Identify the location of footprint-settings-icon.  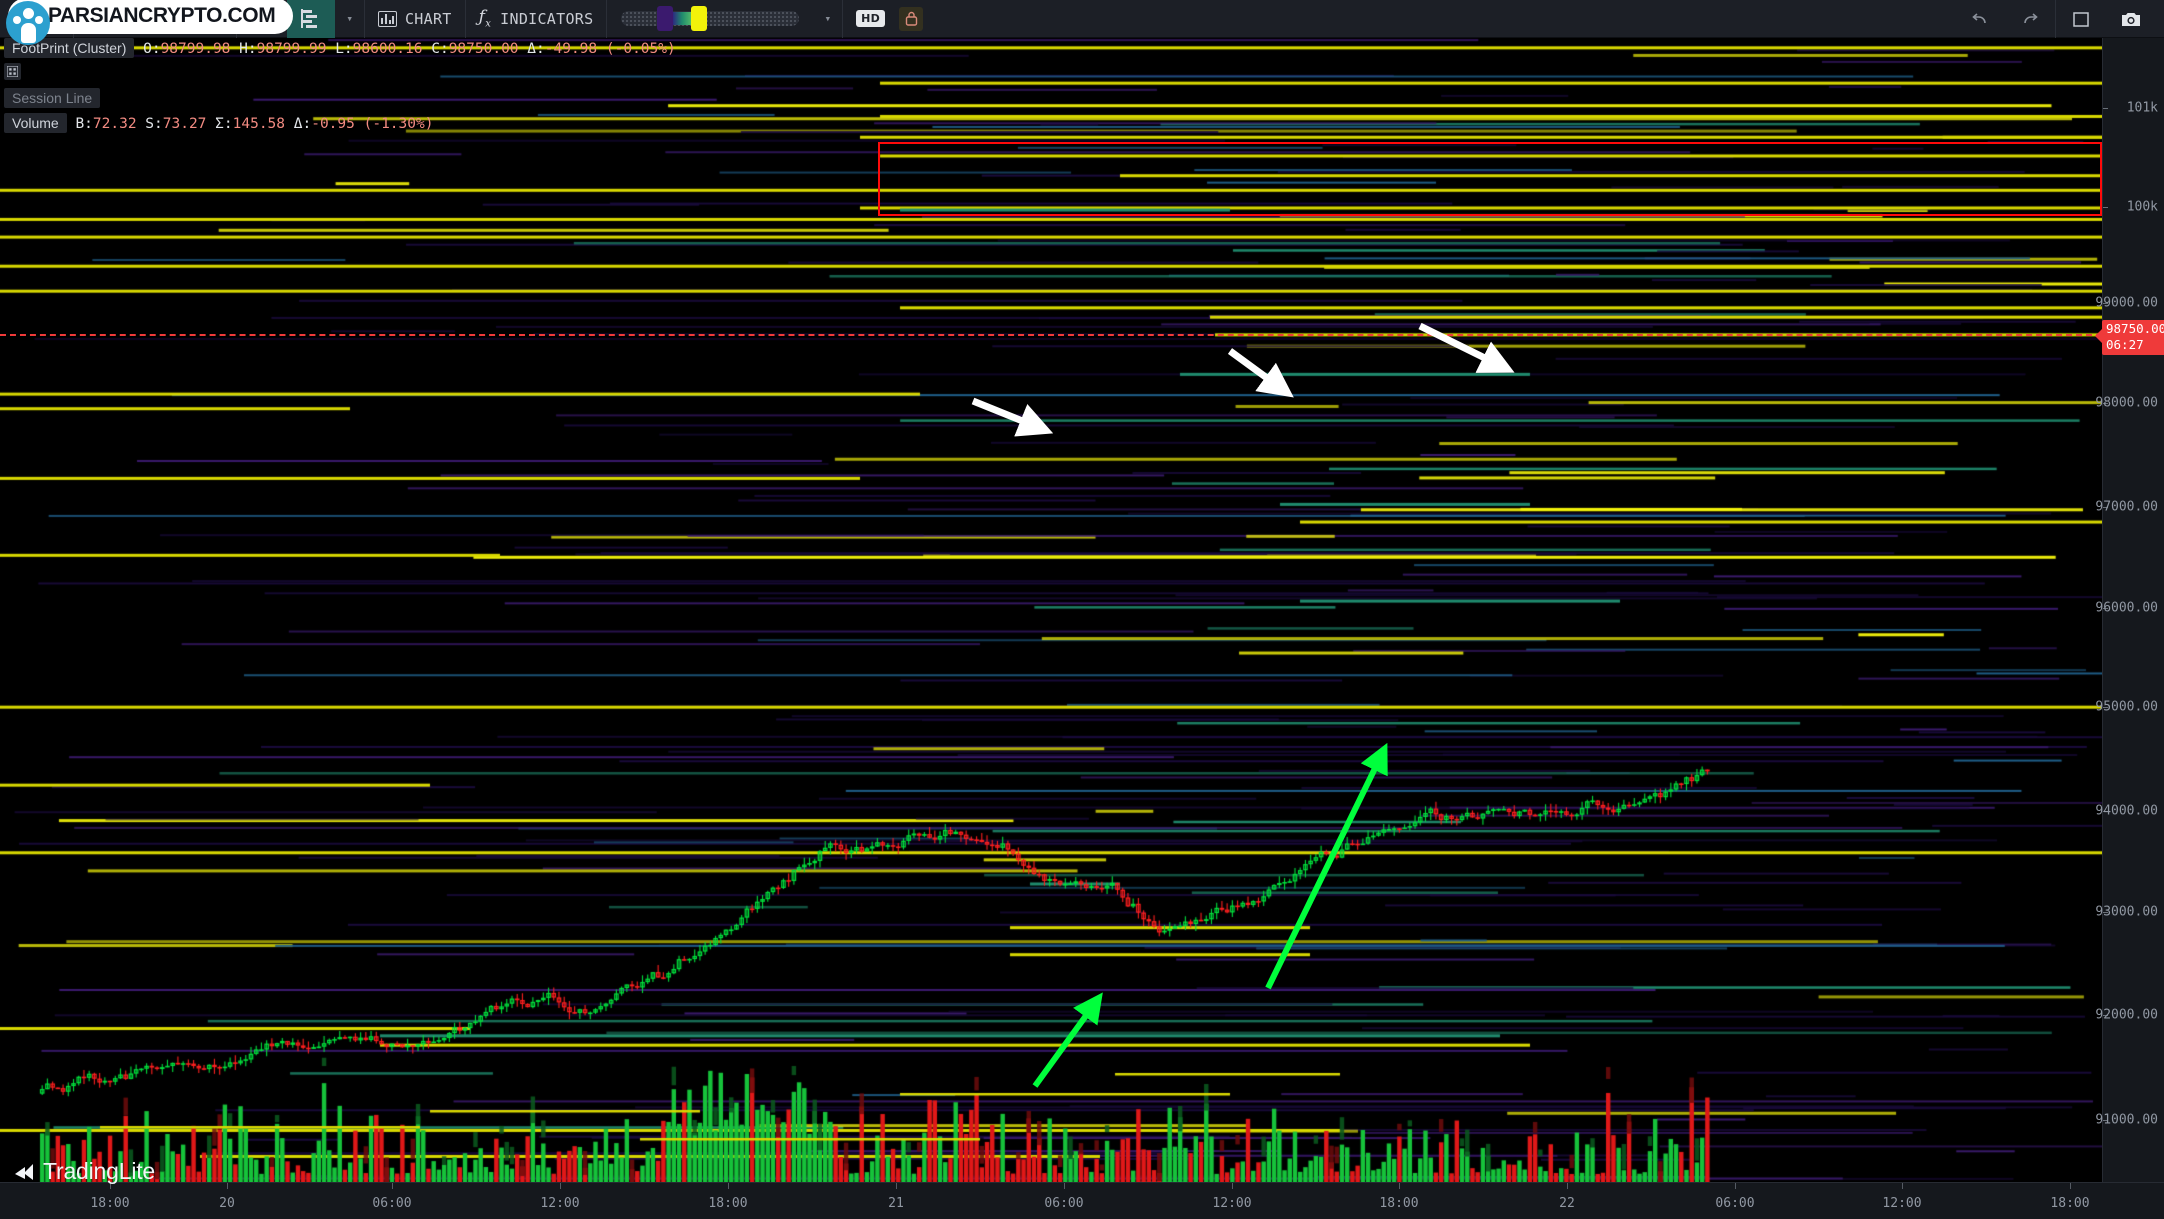
(12, 71).